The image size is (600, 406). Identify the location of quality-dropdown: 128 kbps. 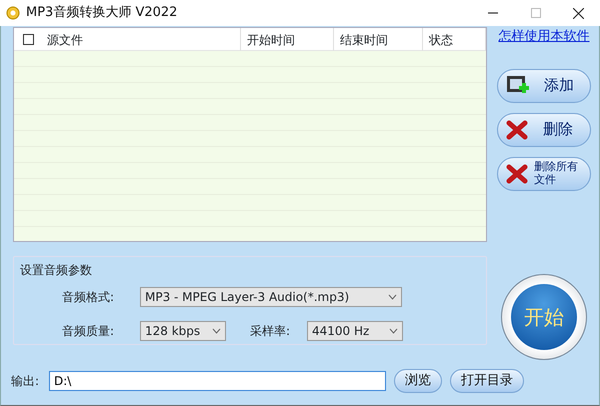
(183, 331).